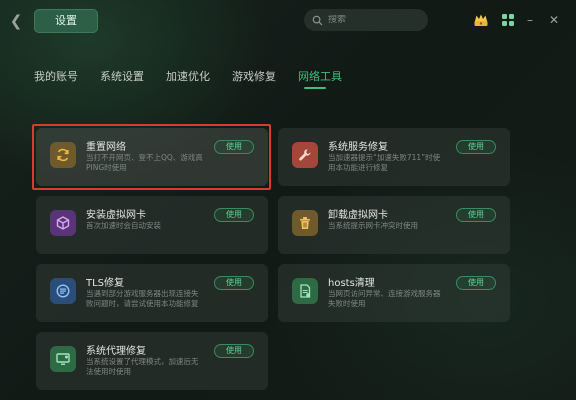 The width and height of the screenshot is (576, 400). Describe the element at coordinates (144, 162) in the screenshot. I see `card-description: 当打不开网页、登不上QQ、游戏高PING时使用` at that location.